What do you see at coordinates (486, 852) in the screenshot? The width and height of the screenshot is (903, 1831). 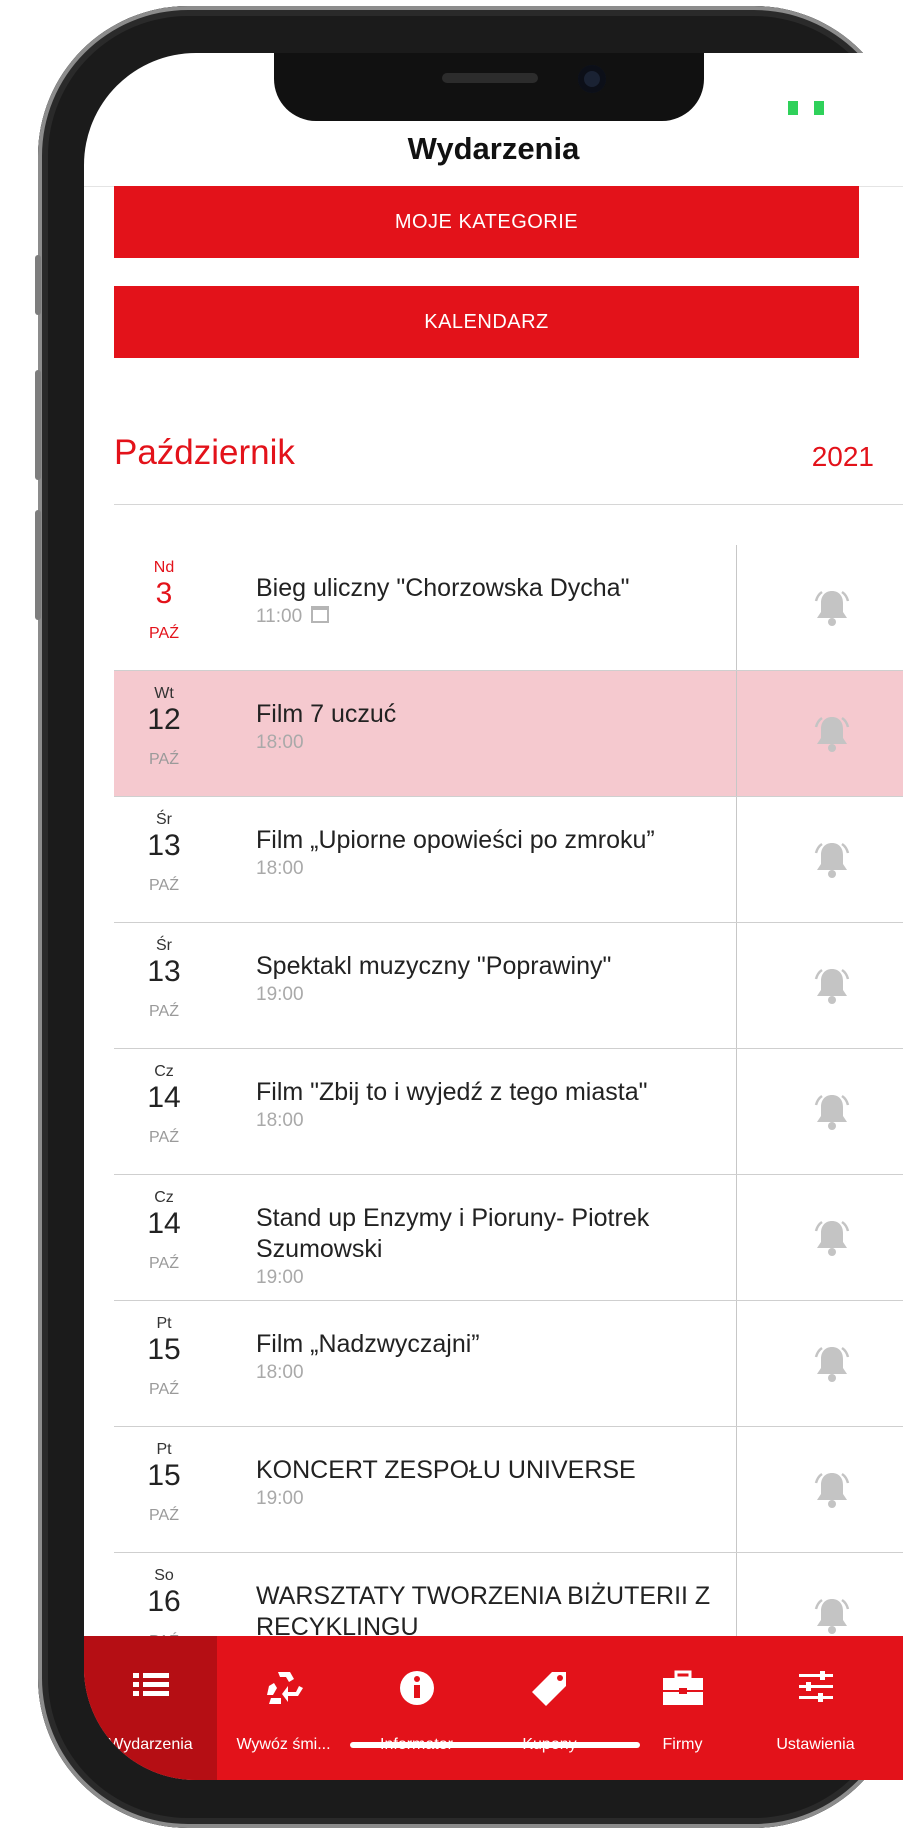 I see `event-info: Film „Upiorne opowieści po zmroku” 18:00` at bounding box center [486, 852].